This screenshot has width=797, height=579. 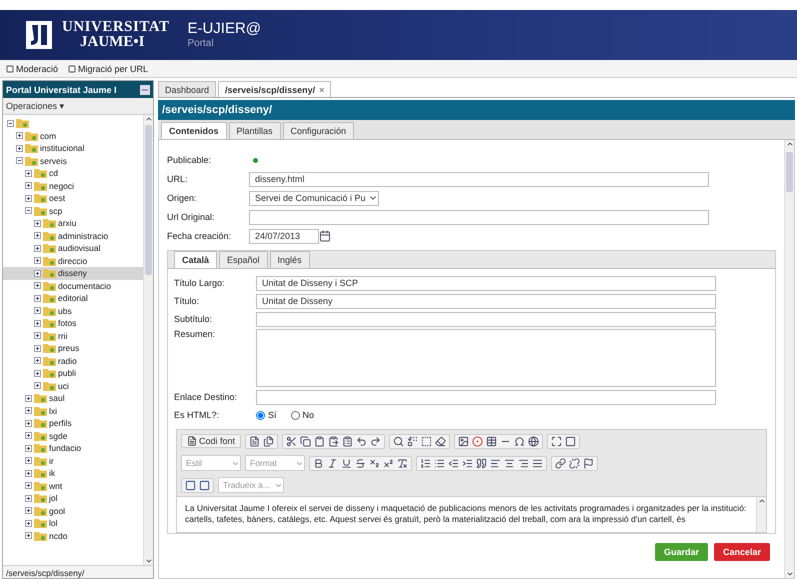 I want to click on tree-item: preus, so click(x=73, y=348).